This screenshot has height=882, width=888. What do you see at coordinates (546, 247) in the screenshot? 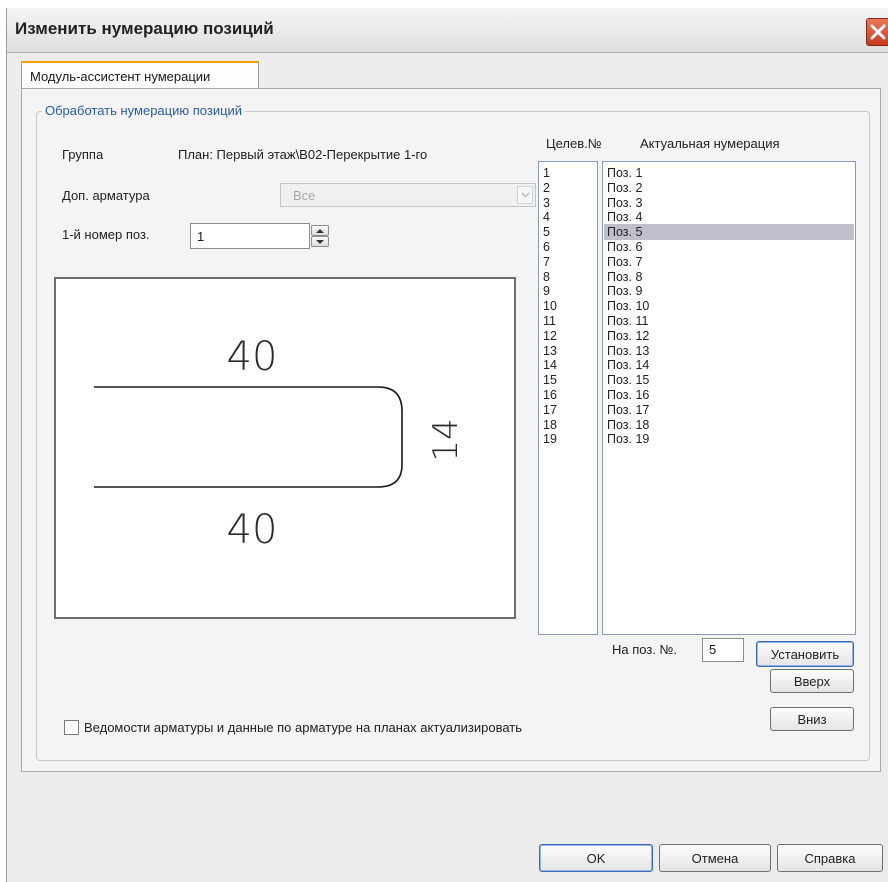
I see `target-number-item: 6` at bounding box center [546, 247].